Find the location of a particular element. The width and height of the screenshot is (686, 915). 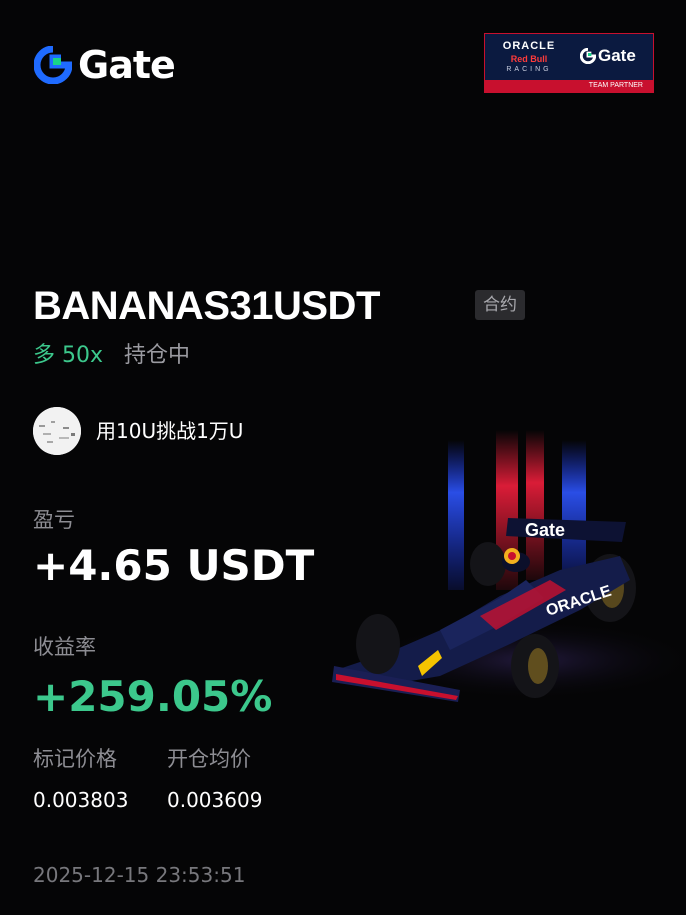

partner-gate-logo: Gate is located at coordinates (608, 56).